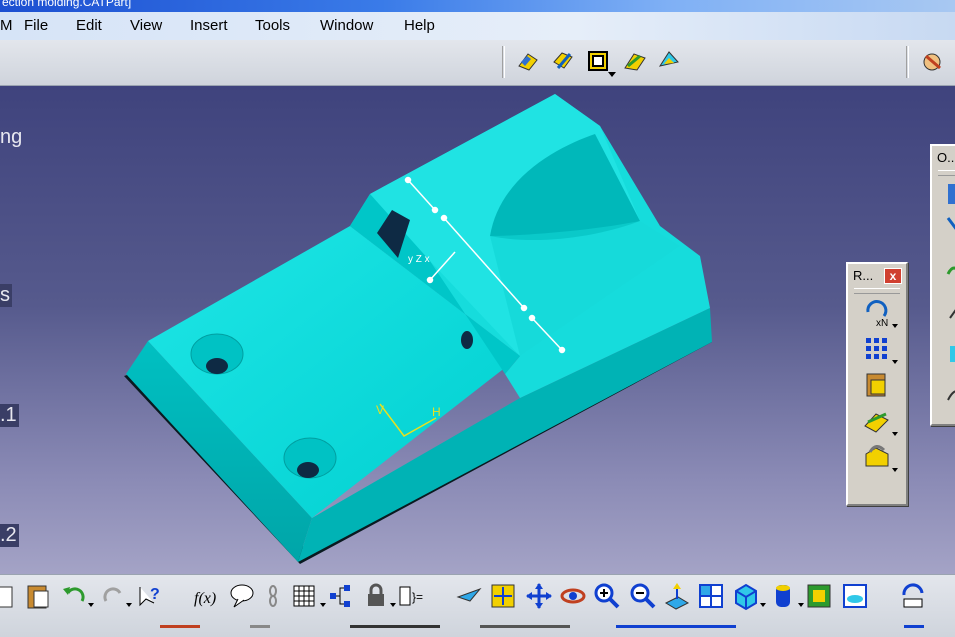 The width and height of the screenshot is (955, 637). Describe the element at coordinates (477, 63) in the screenshot. I see `top-toolbar` at that location.